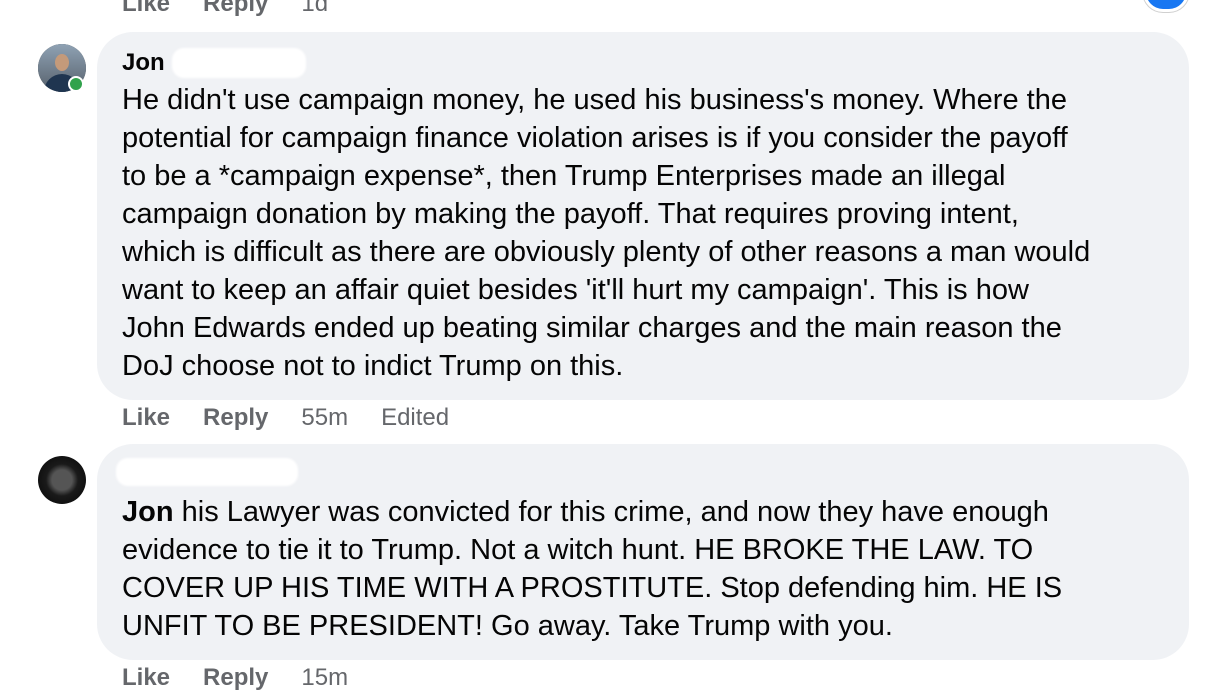 This screenshot has width=1214, height=698. Describe the element at coordinates (62, 480) in the screenshot. I see `avatar` at that location.